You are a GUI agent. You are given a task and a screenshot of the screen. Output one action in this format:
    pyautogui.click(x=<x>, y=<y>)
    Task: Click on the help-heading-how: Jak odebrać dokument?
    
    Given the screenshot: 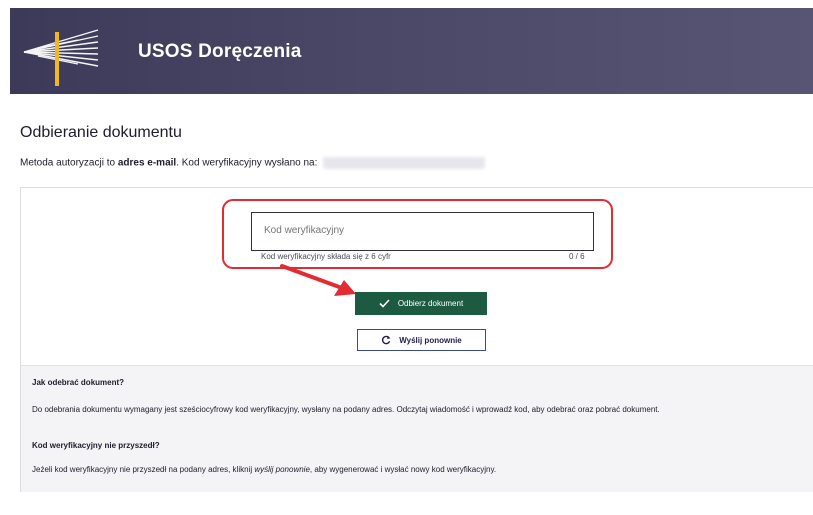 What is the action you would take?
    pyautogui.click(x=78, y=382)
    